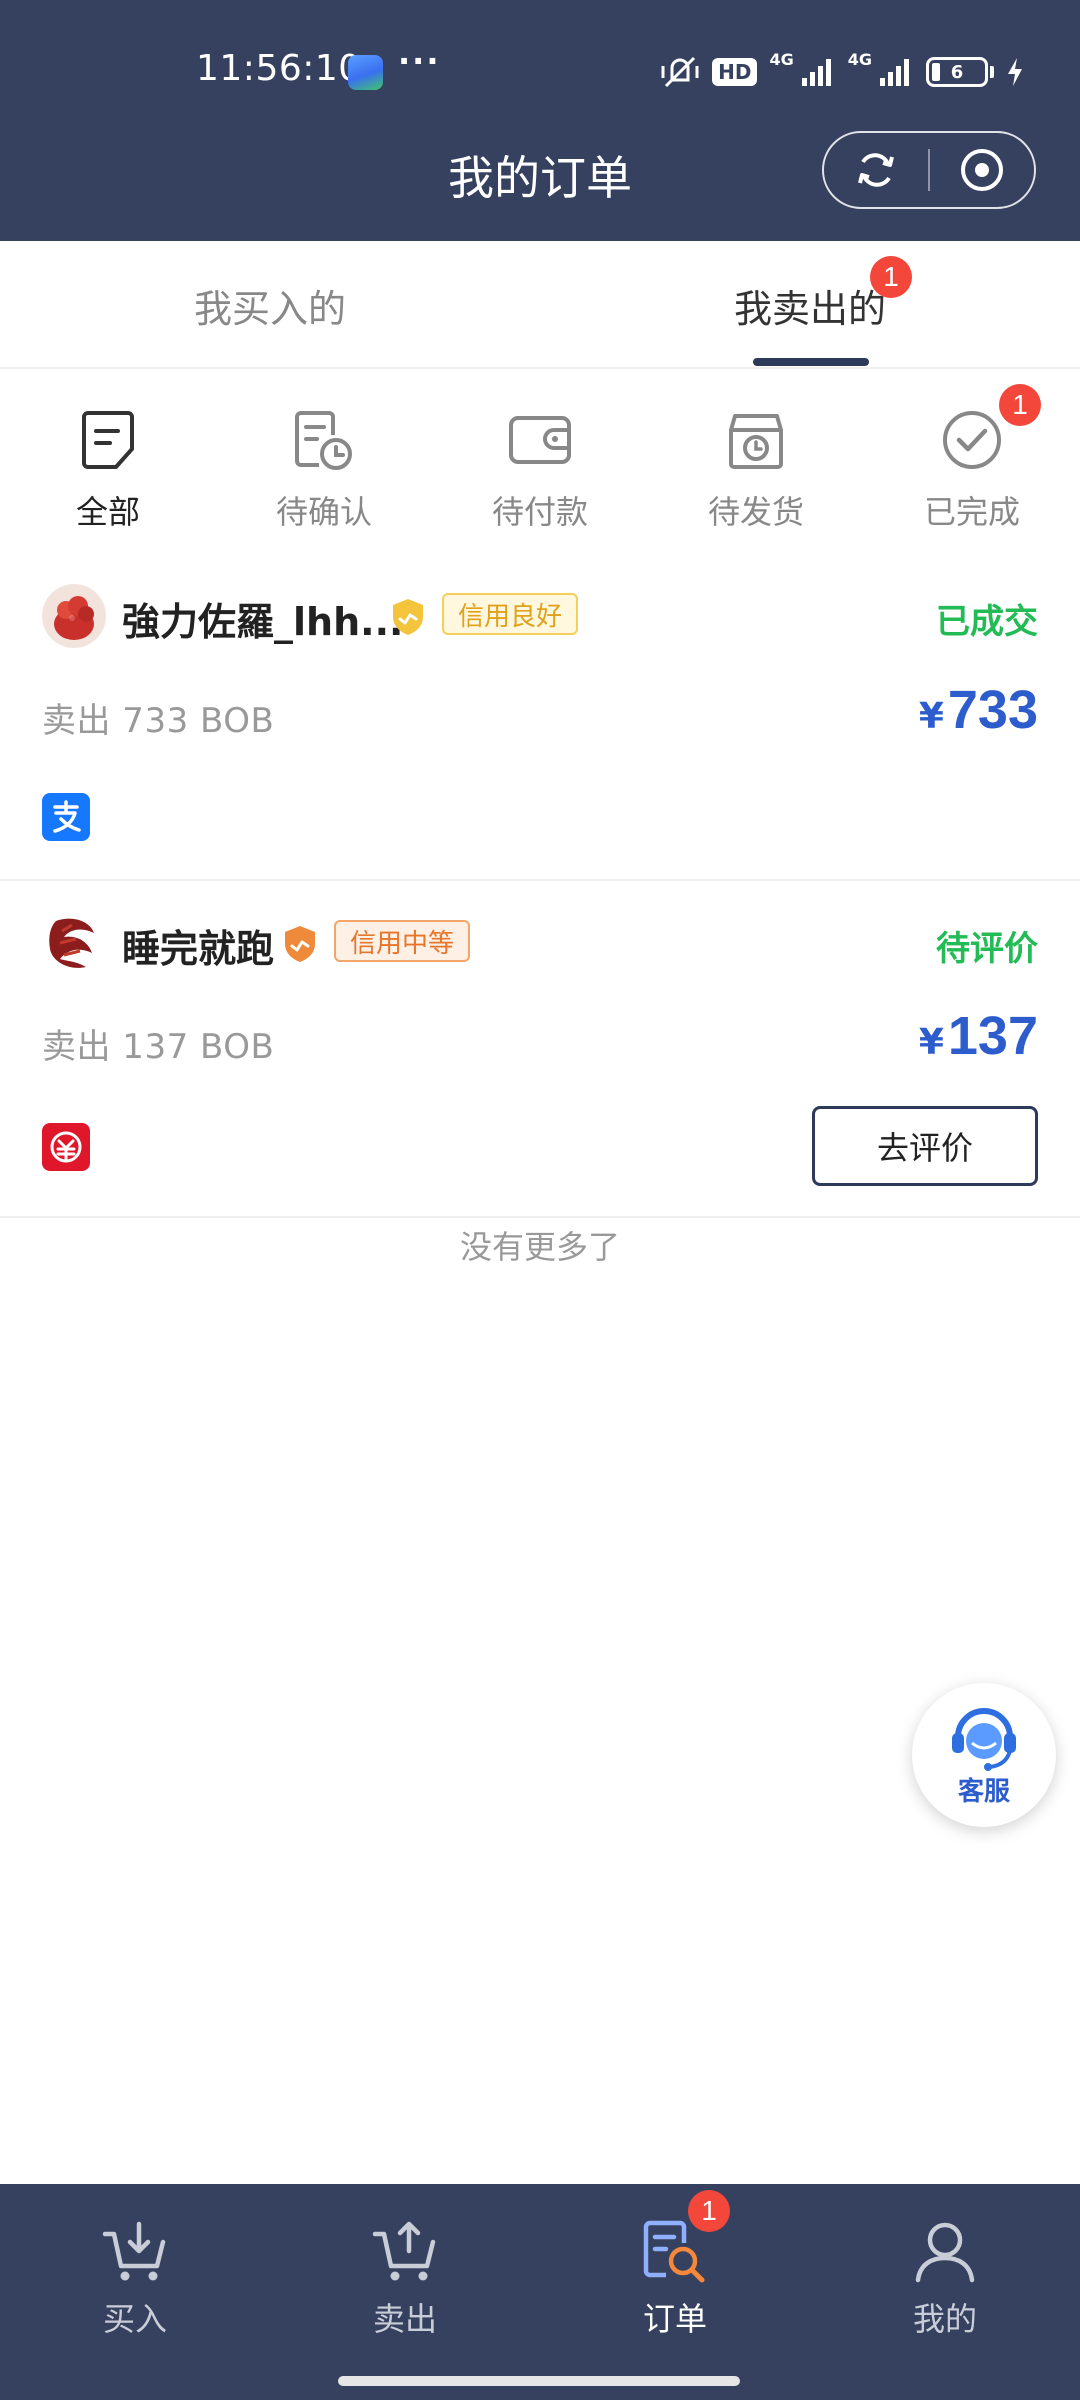 This screenshot has width=1080, height=2400. I want to click on order-card: 強力佐羅_lhh... 信用良好 已成交 卖出 733 BOB ¥ 733, so click(540, 715).